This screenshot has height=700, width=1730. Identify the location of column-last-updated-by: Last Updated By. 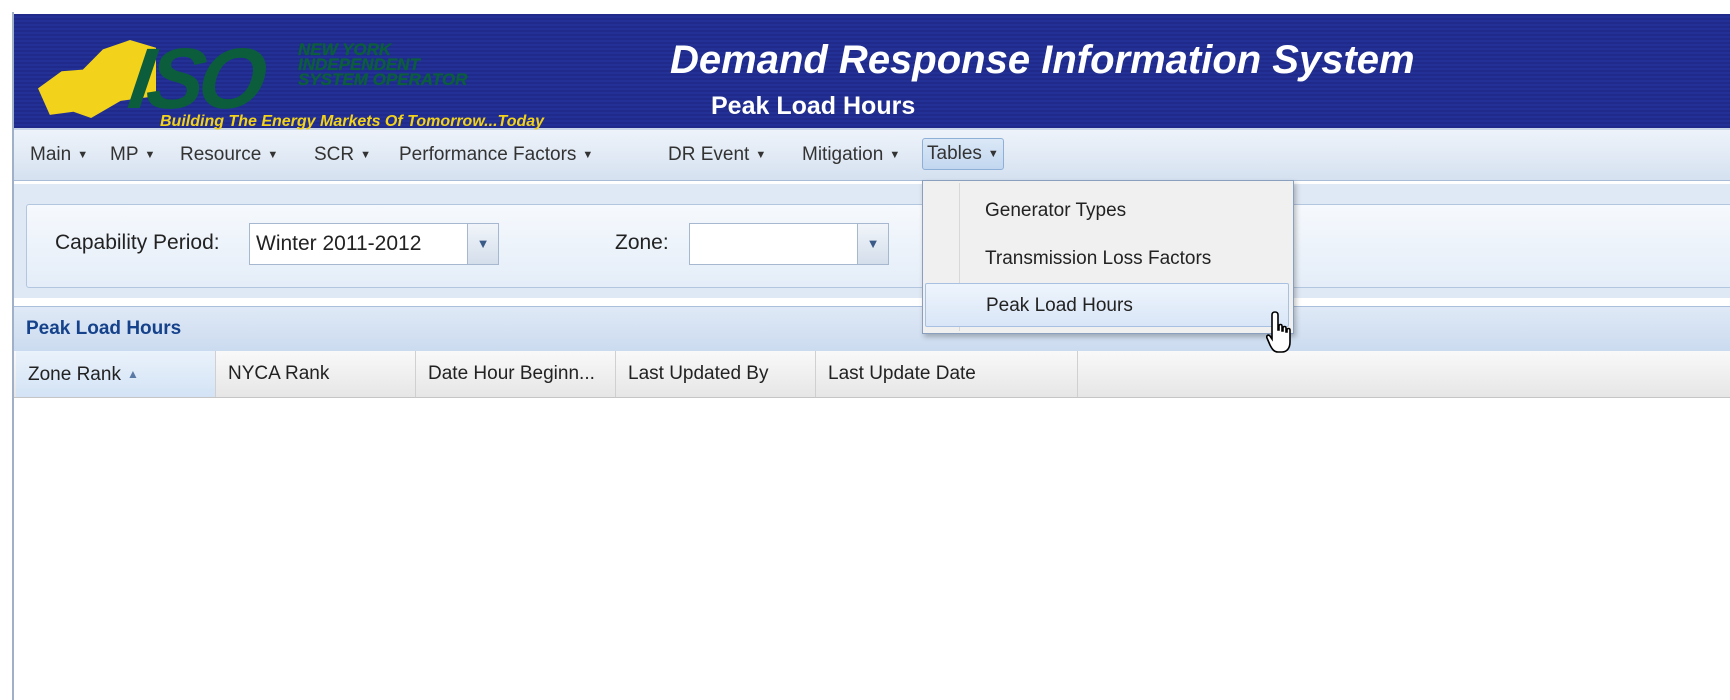
(716, 374).